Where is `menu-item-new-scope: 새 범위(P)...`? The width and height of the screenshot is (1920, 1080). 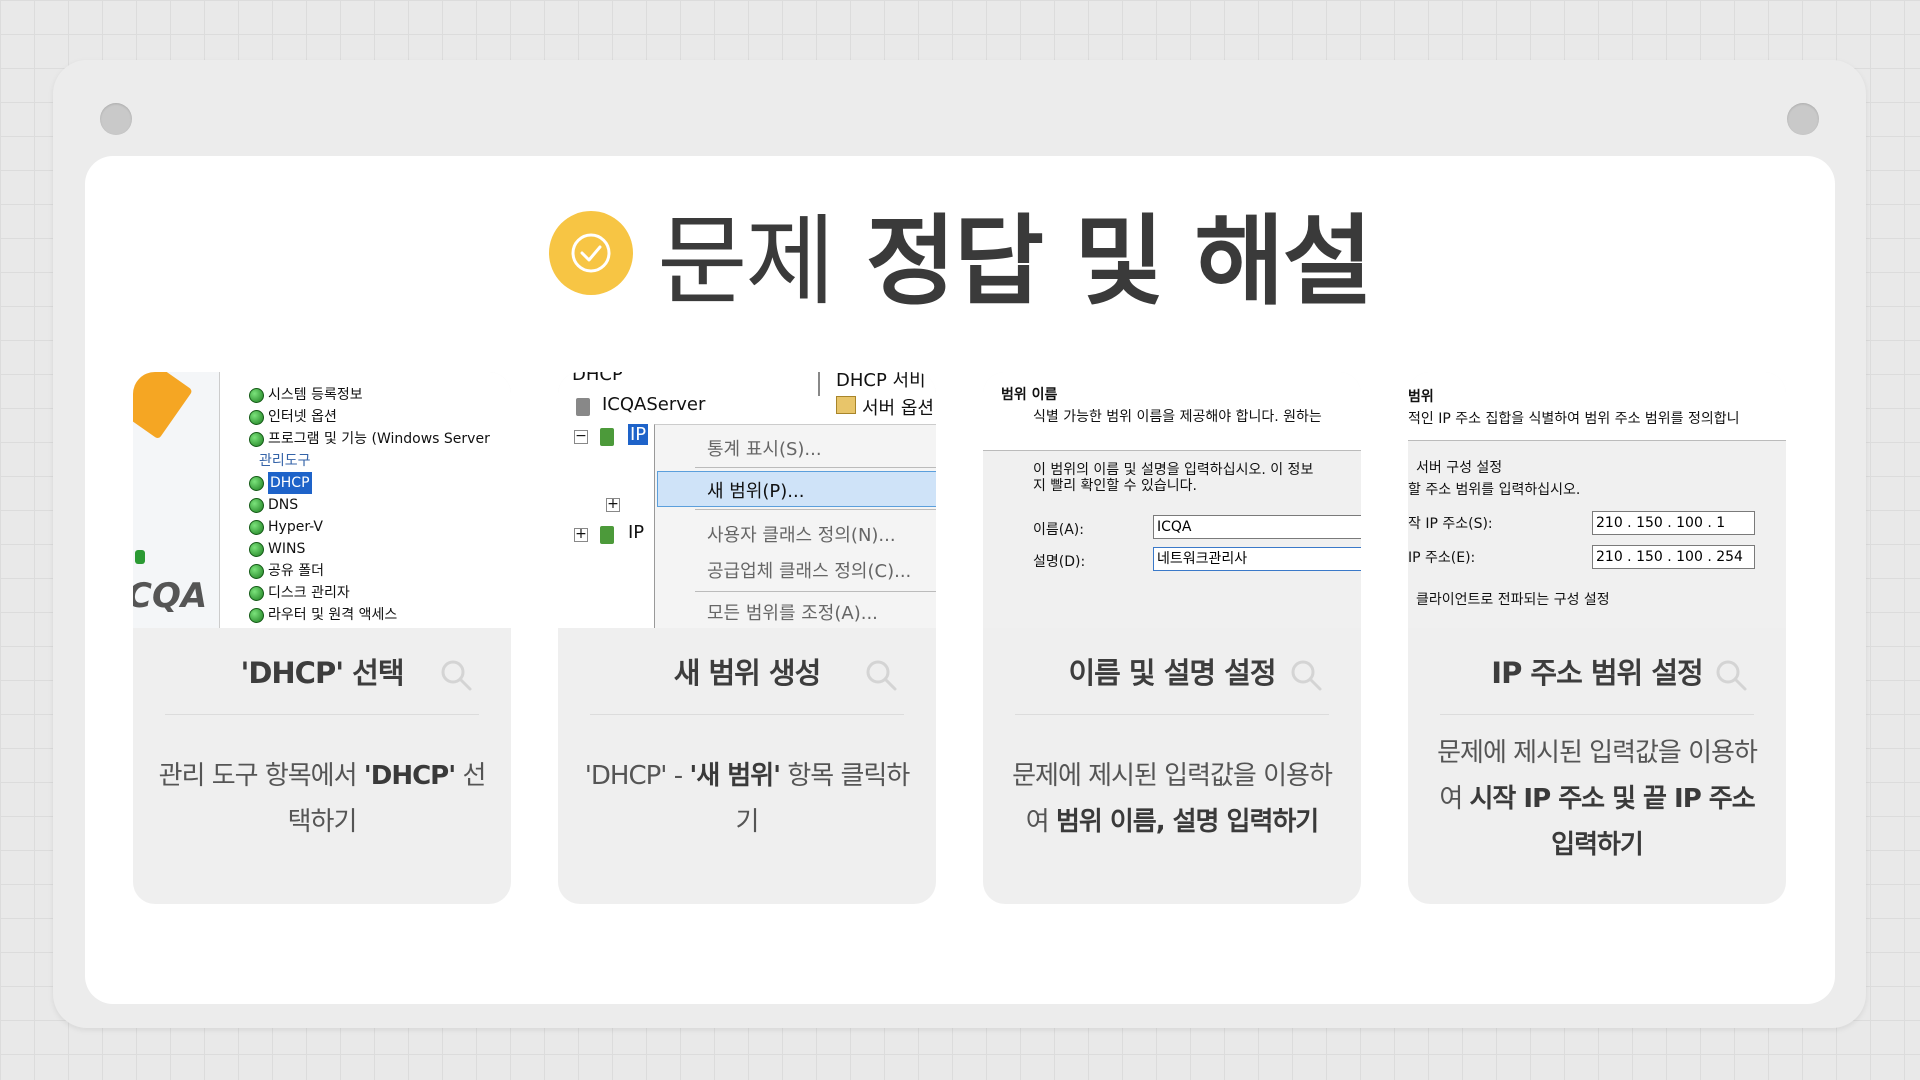 menu-item-new-scope: 새 범위(P)... is located at coordinates (755, 490).